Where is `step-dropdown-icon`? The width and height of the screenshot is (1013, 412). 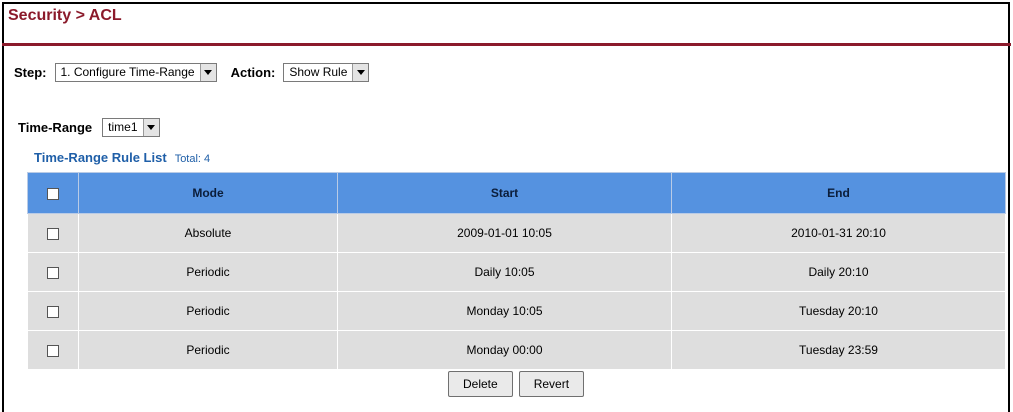
step-dropdown-icon is located at coordinates (207, 72).